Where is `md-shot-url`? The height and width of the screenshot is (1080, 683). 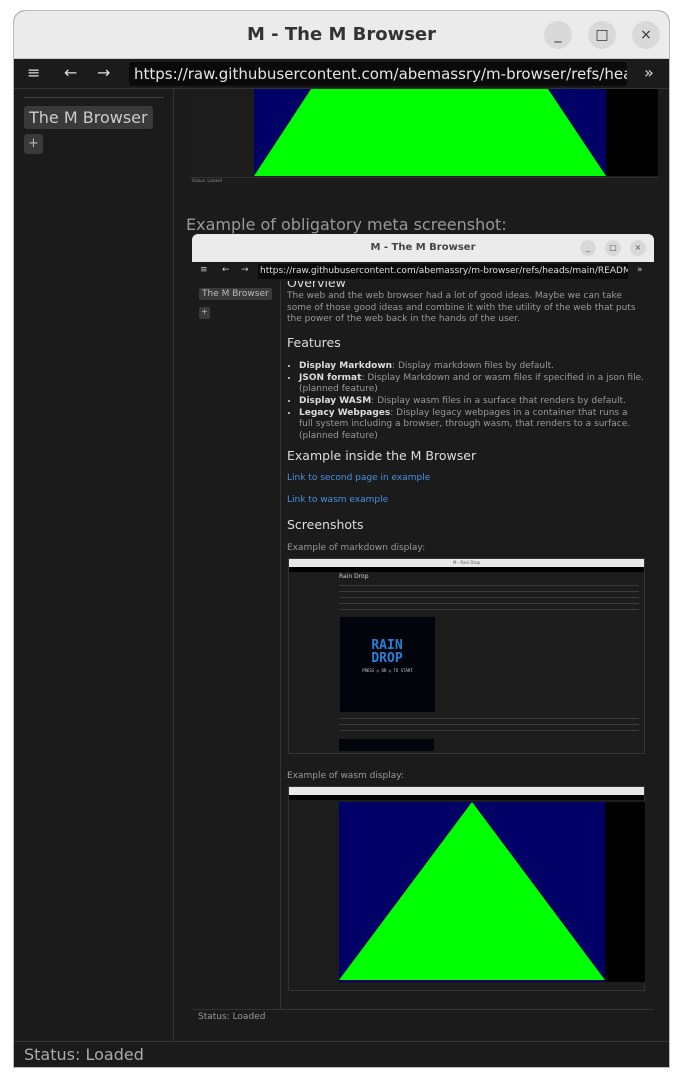 md-shot-url is located at coordinates (466, 569).